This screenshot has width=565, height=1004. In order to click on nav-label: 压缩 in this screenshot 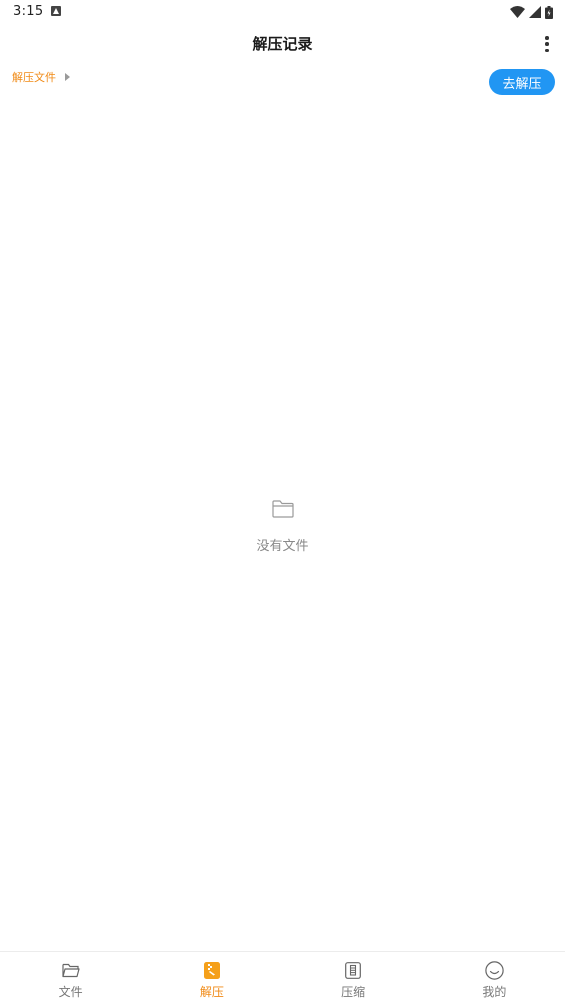, I will do `click(353, 992)`.